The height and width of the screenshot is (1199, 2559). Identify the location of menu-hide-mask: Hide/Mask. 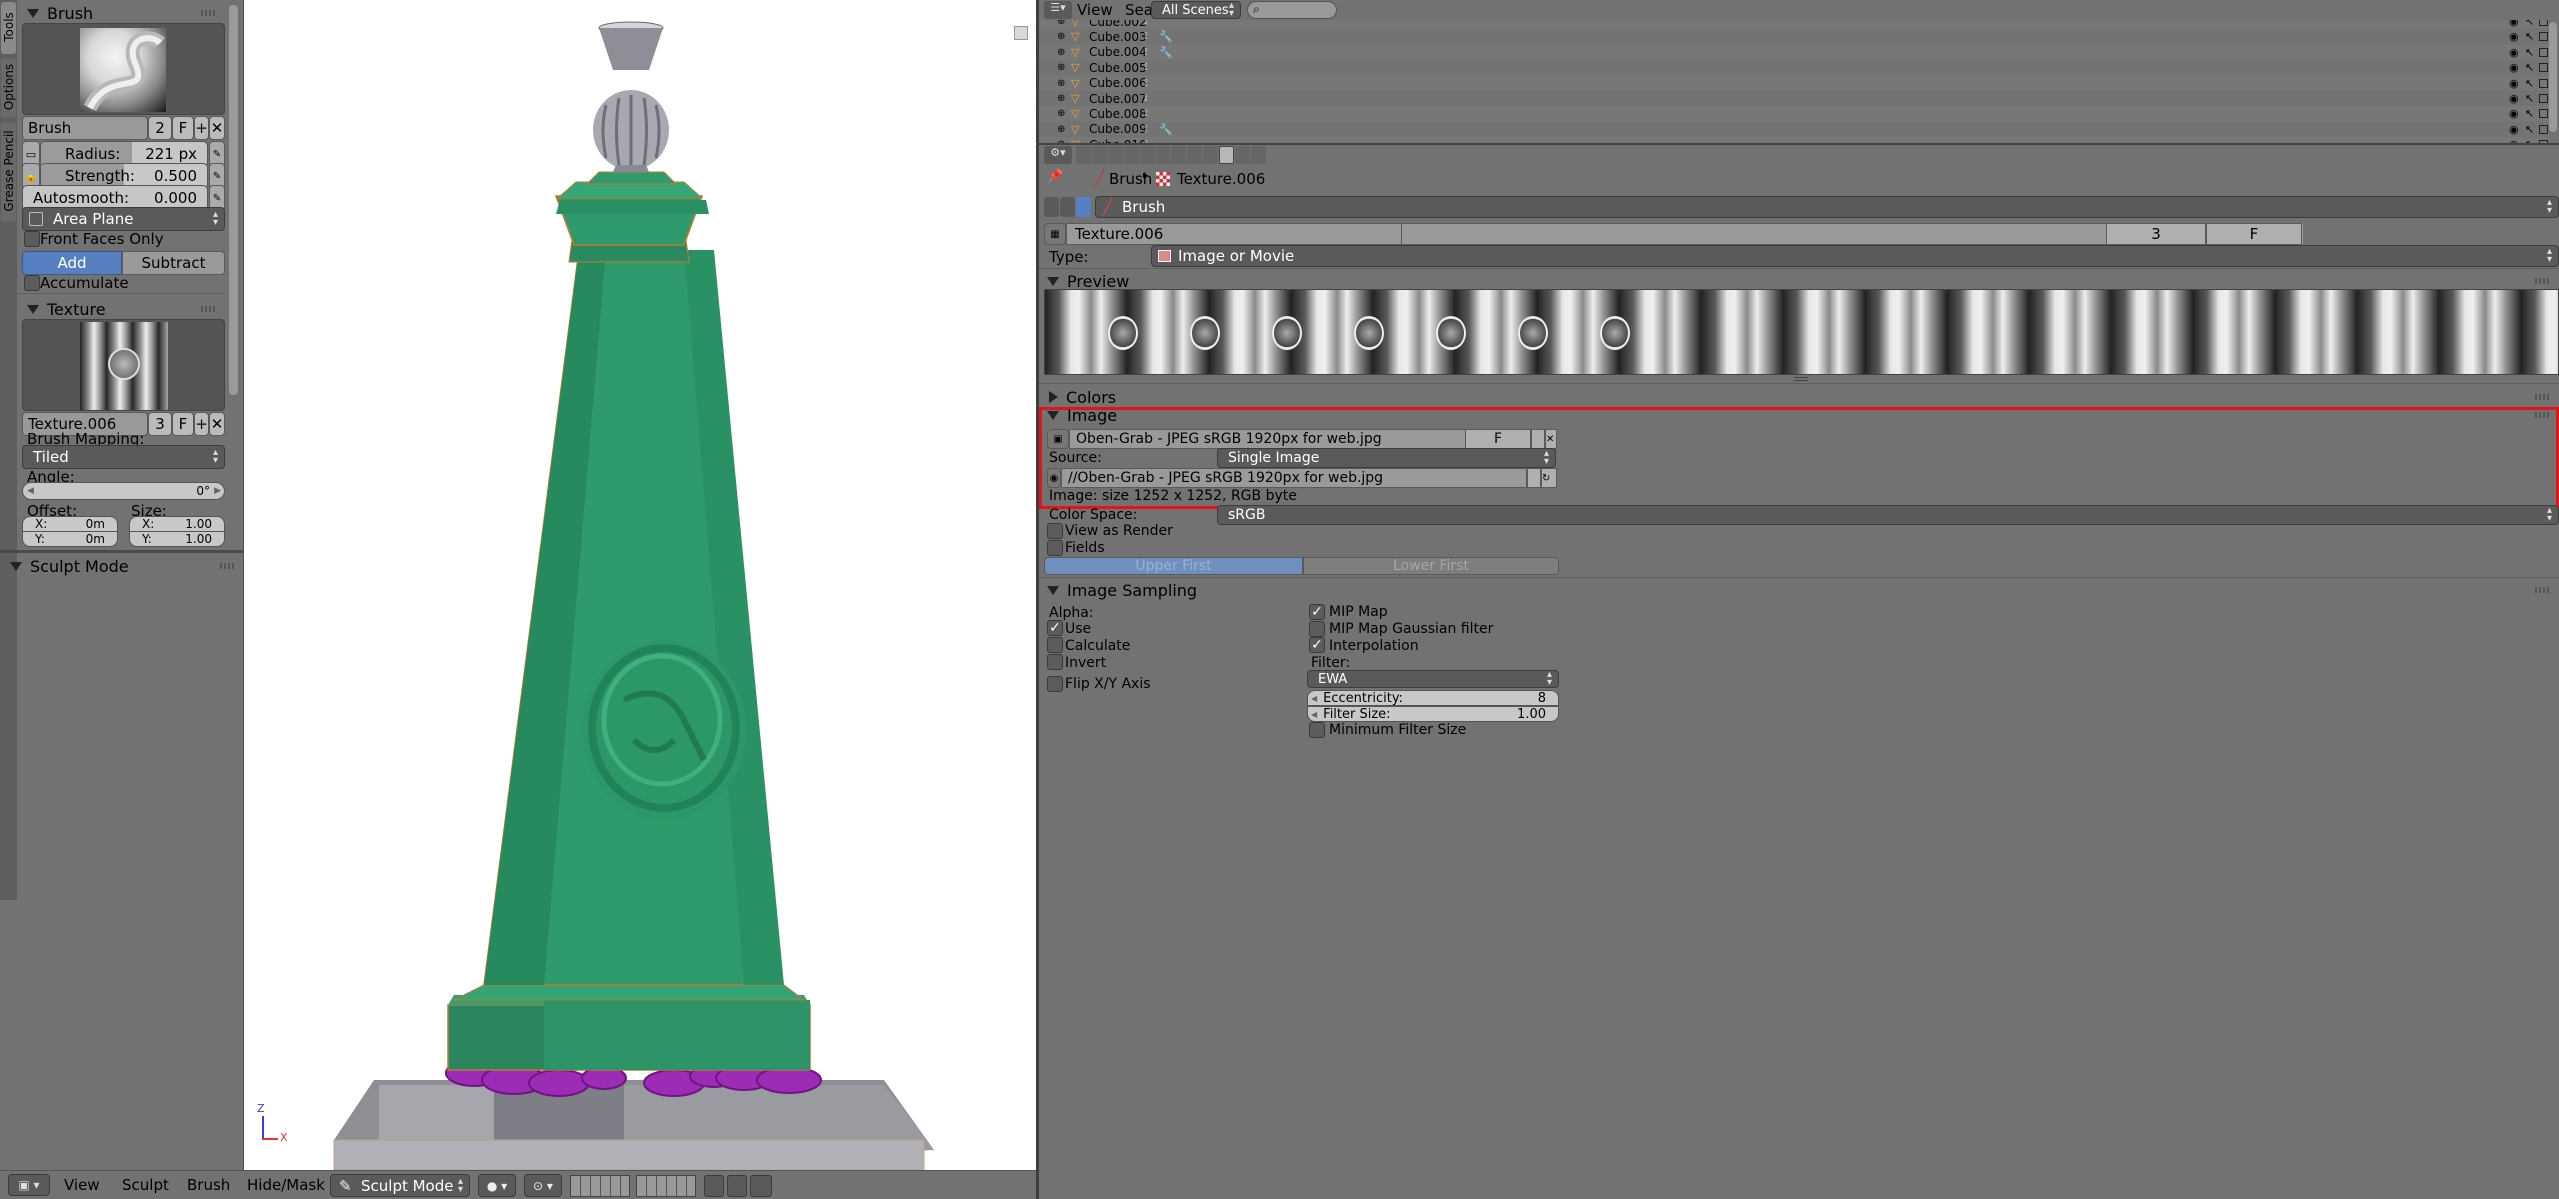
(286, 1185).